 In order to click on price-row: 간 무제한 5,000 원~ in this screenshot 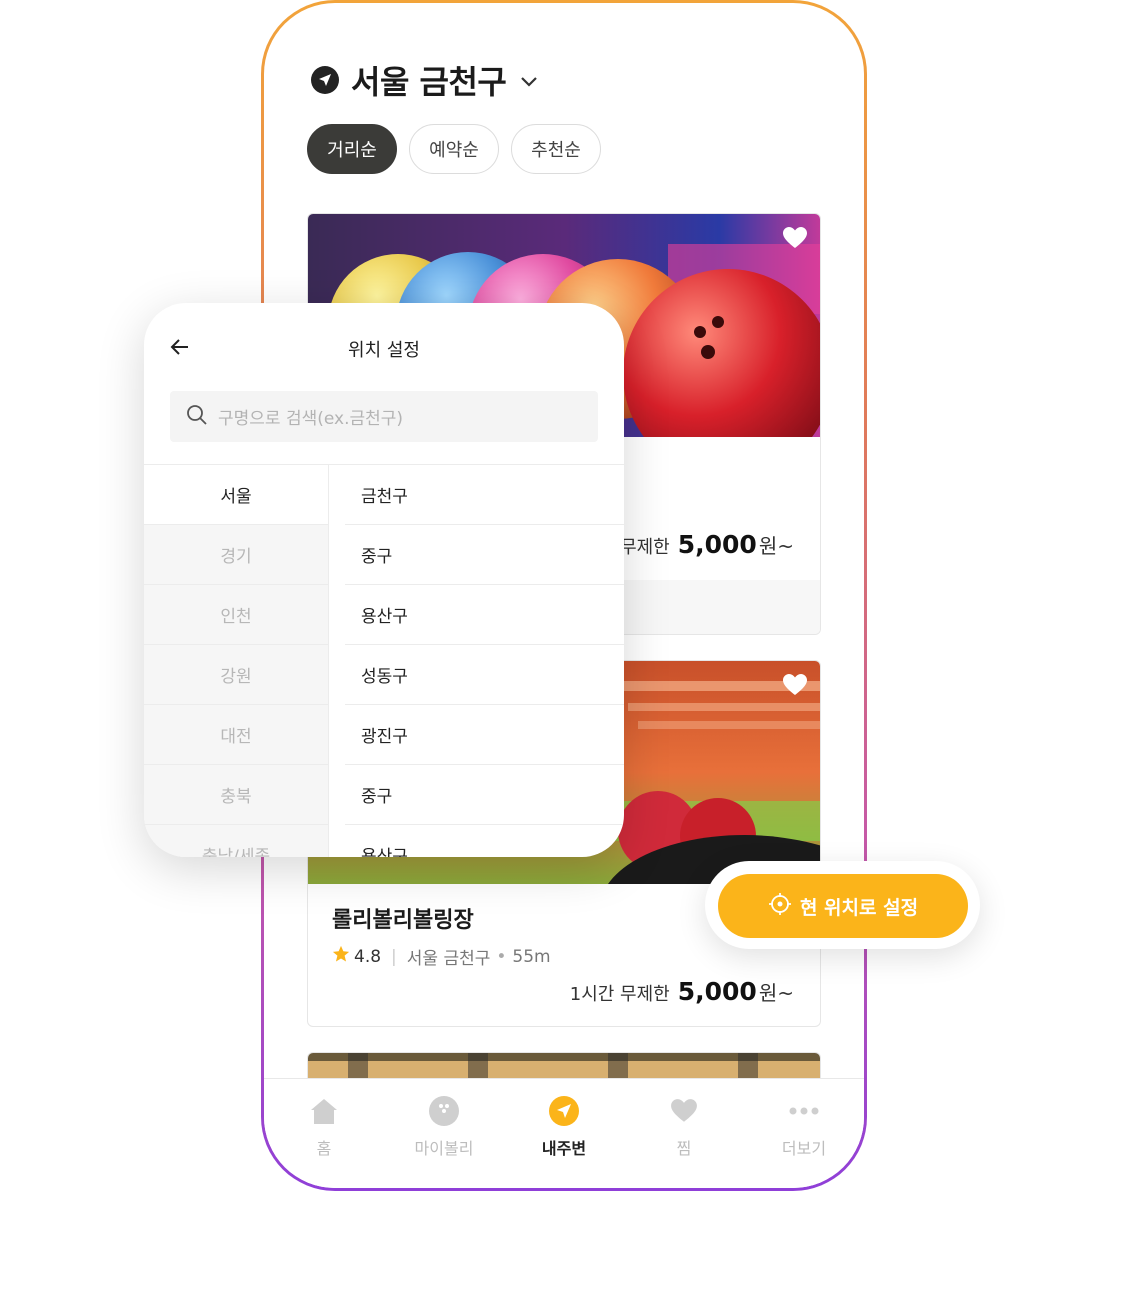, I will do `click(696, 544)`.